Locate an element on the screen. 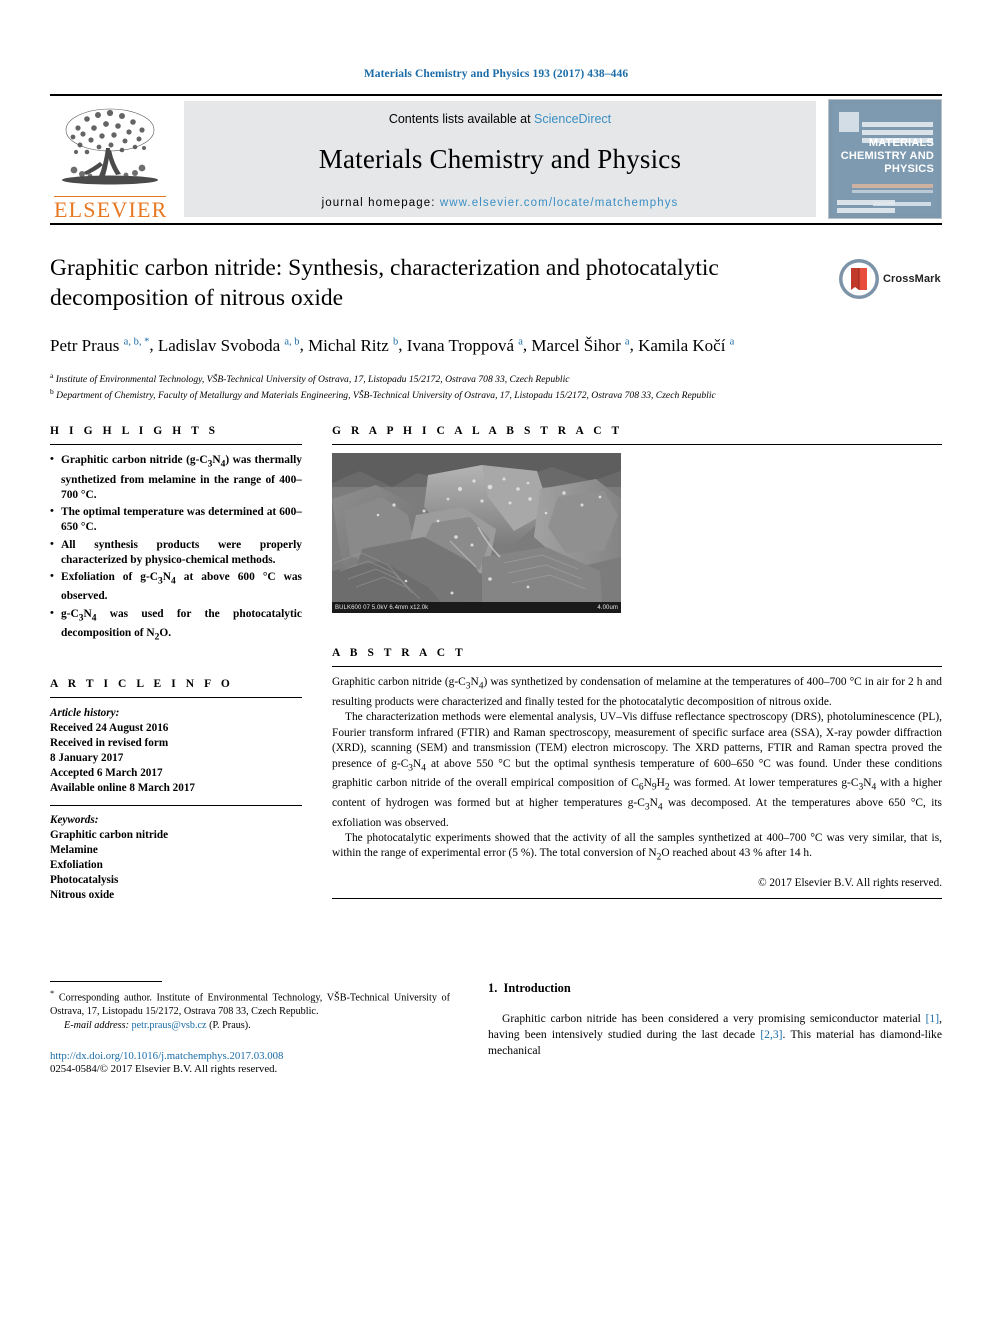 Image resolution: width=992 pixels, height=1323 pixels. affiliation-mark: a is located at coordinates (52, 375).